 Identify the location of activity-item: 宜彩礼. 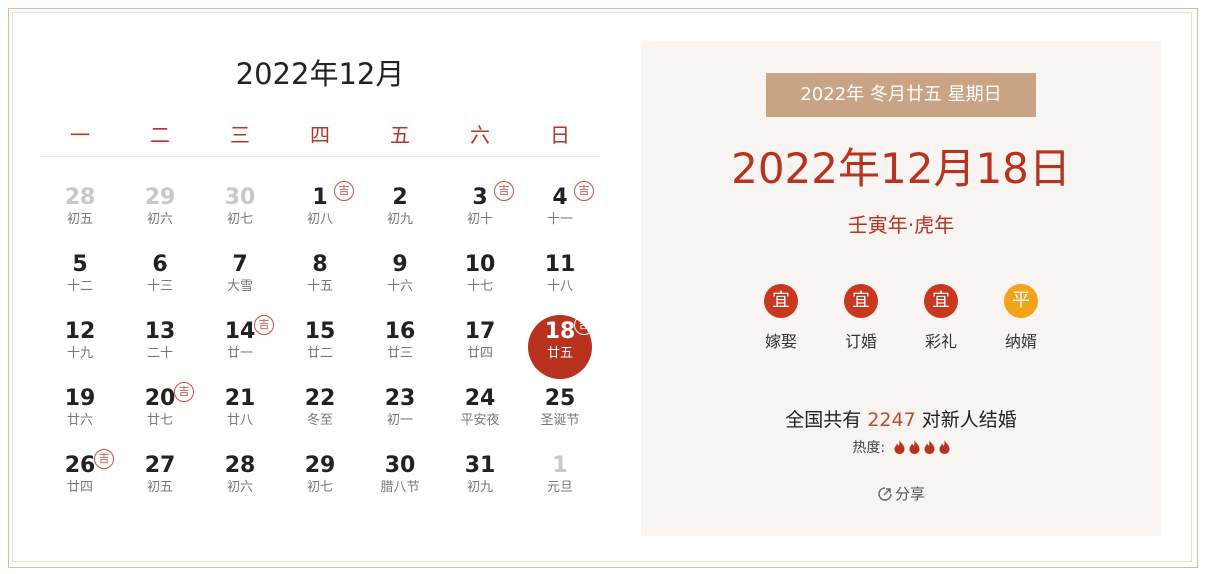
(941, 318).